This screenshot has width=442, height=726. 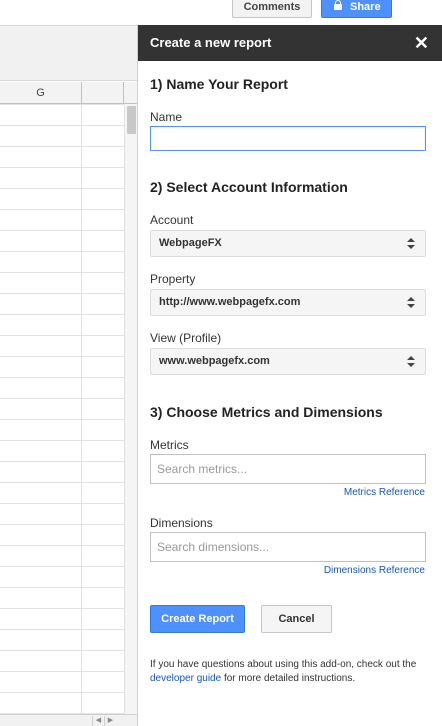 I want to click on dimensions-reference-link: Dimensions Reference, so click(x=374, y=570).